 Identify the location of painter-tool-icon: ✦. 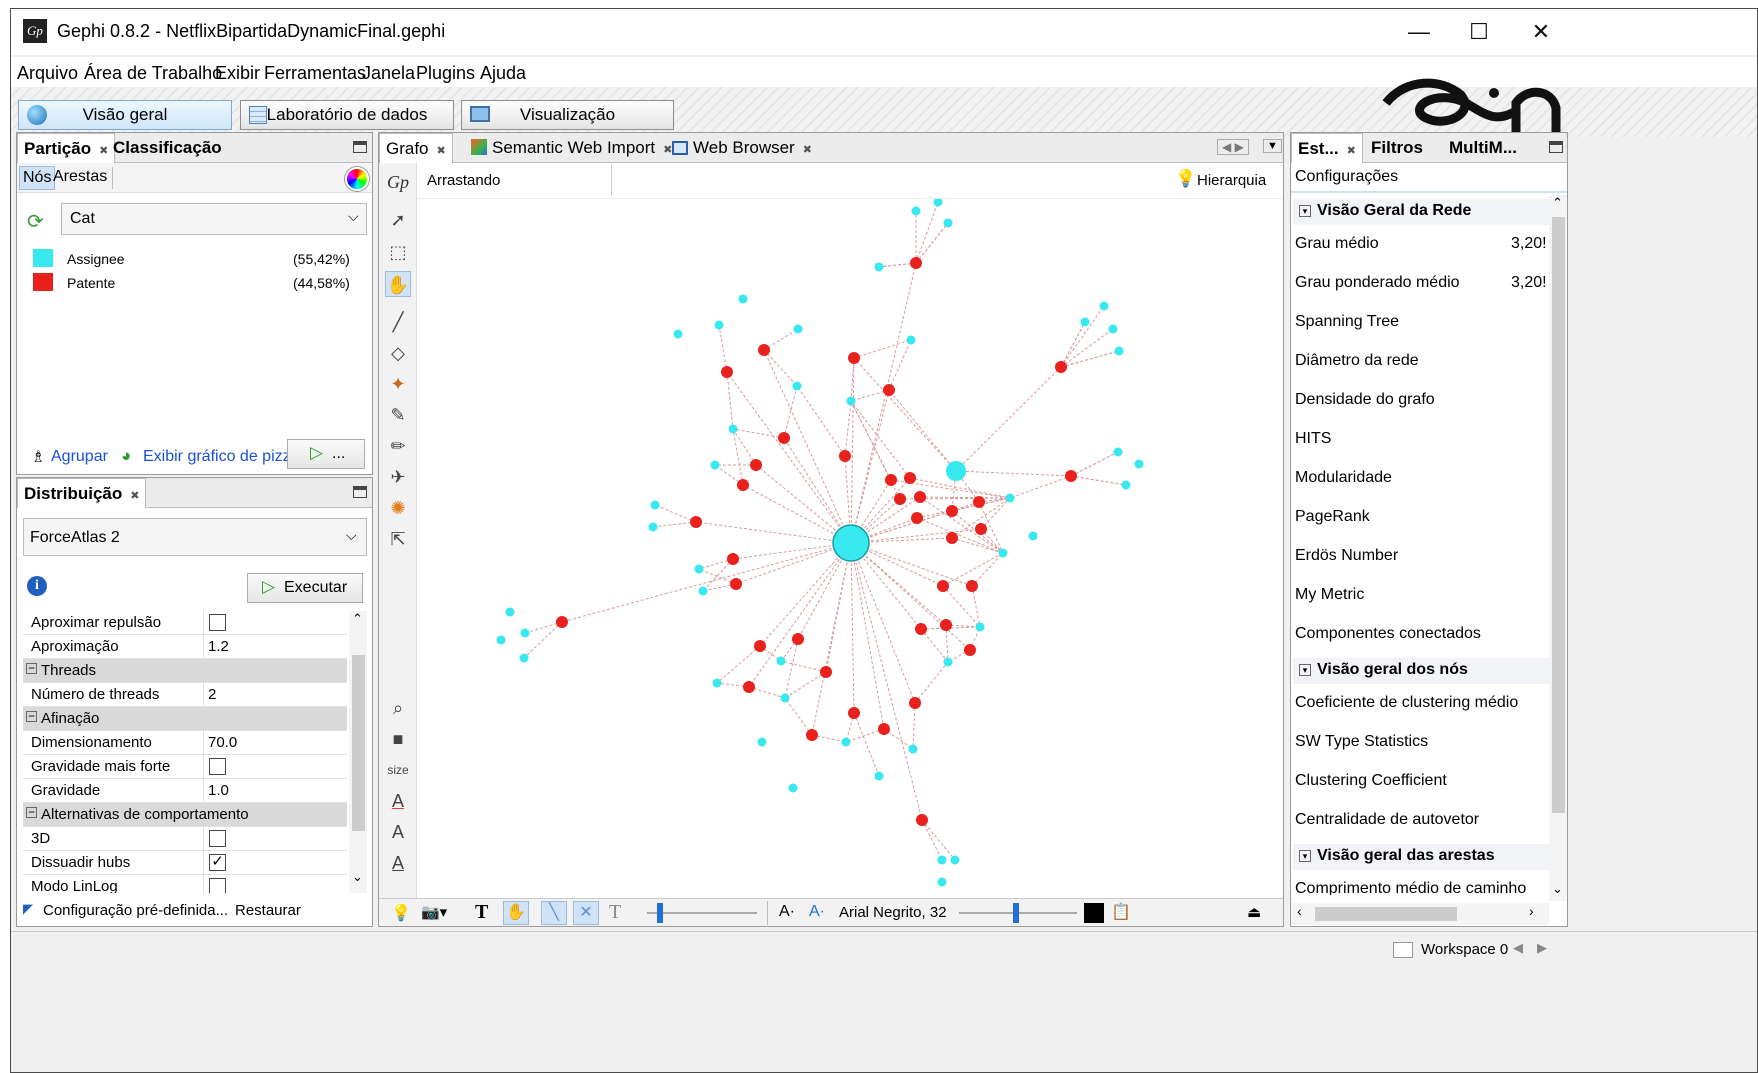
(398, 384).